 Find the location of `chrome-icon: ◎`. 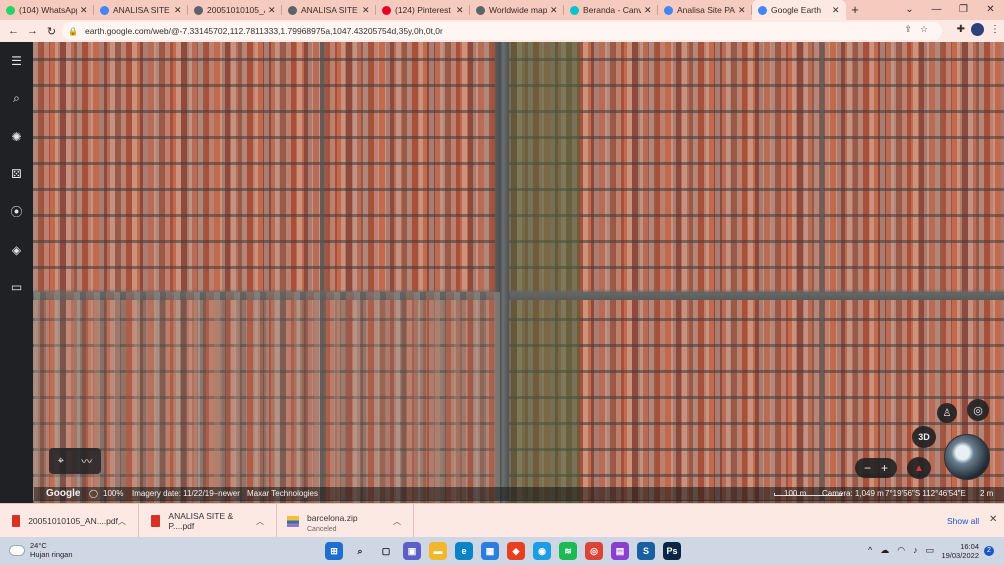

chrome-icon: ◎ is located at coordinates (594, 551).